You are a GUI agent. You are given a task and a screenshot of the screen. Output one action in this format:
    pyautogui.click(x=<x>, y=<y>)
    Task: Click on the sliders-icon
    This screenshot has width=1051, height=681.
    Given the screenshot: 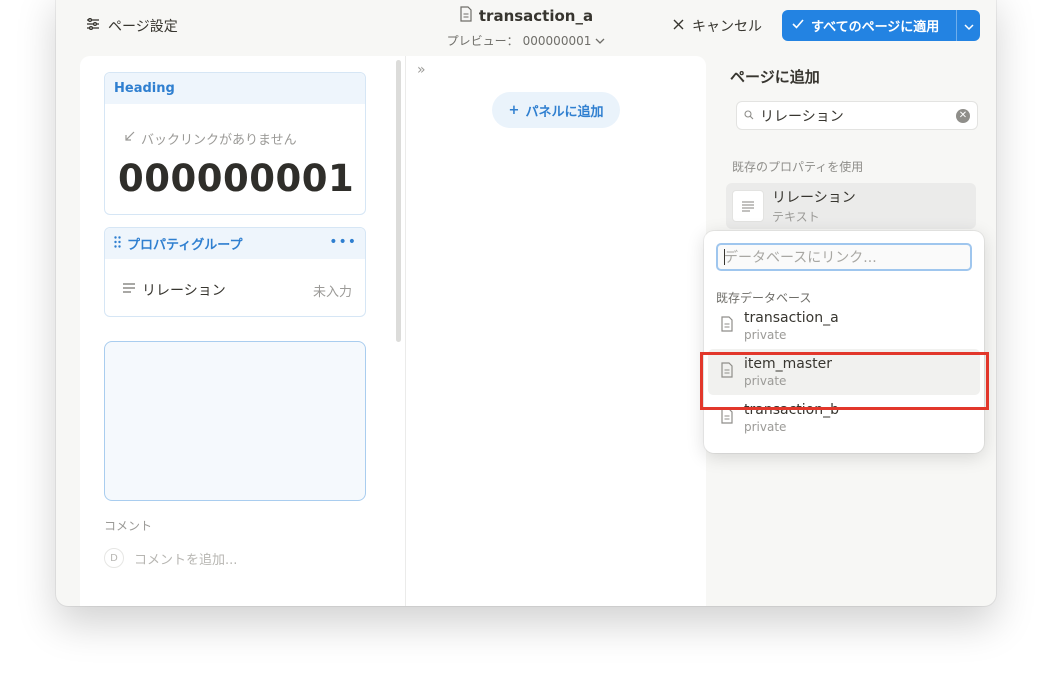 What is the action you would take?
    pyautogui.click(x=93, y=25)
    